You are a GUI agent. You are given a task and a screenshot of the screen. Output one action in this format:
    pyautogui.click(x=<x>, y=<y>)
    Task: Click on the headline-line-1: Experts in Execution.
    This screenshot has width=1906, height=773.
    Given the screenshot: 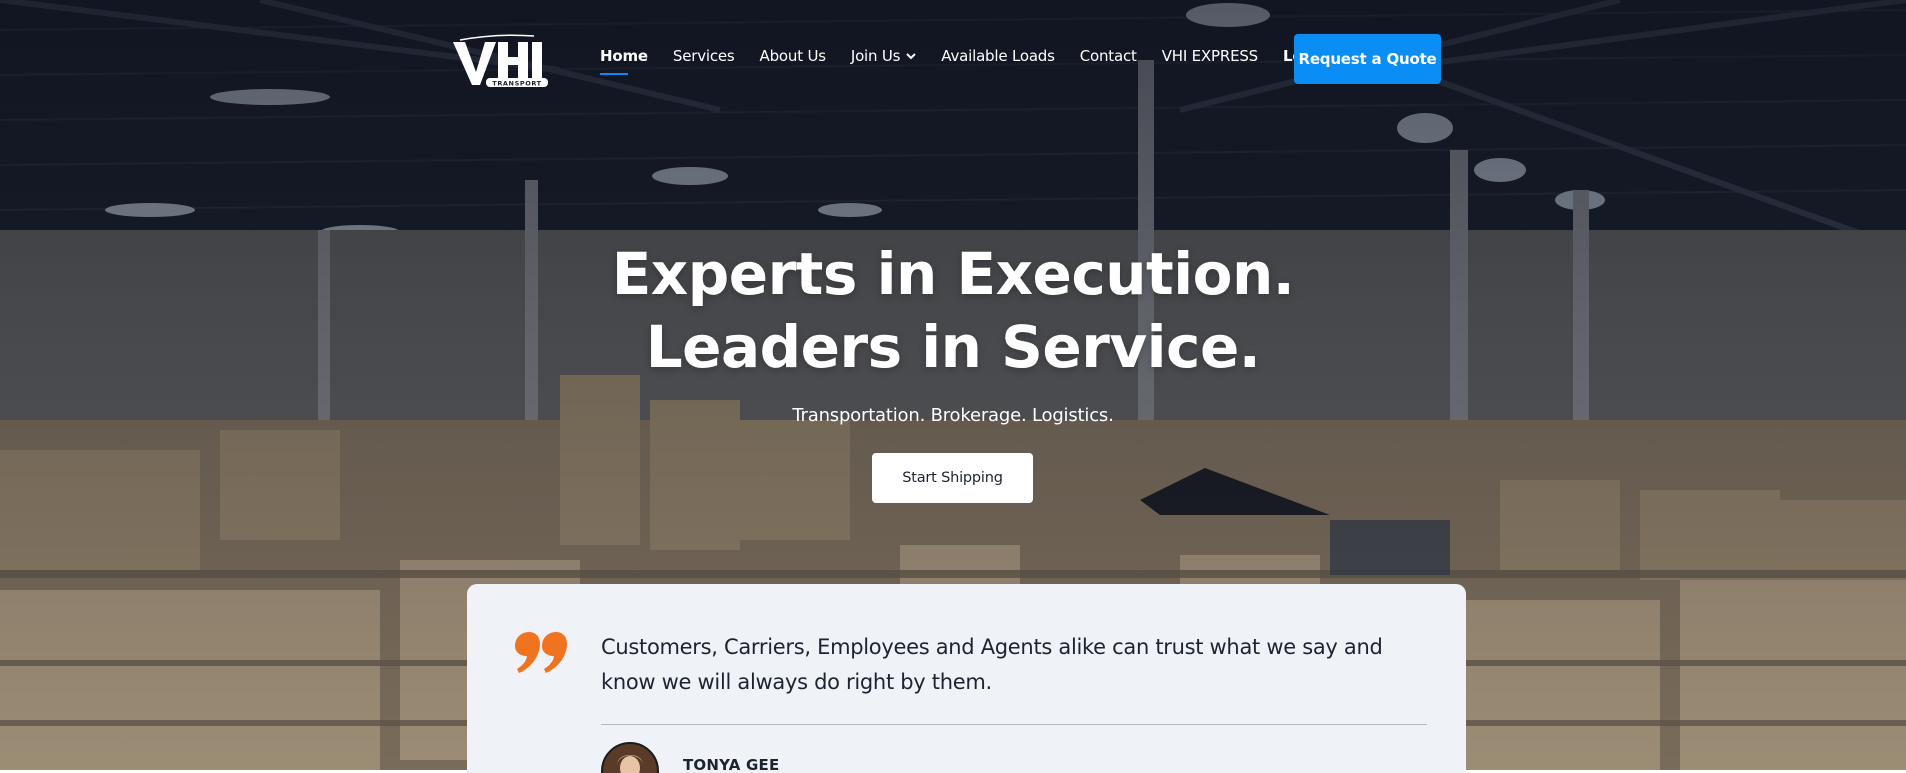 What is the action you would take?
    pyautogui.click(x=953, y=274)
    